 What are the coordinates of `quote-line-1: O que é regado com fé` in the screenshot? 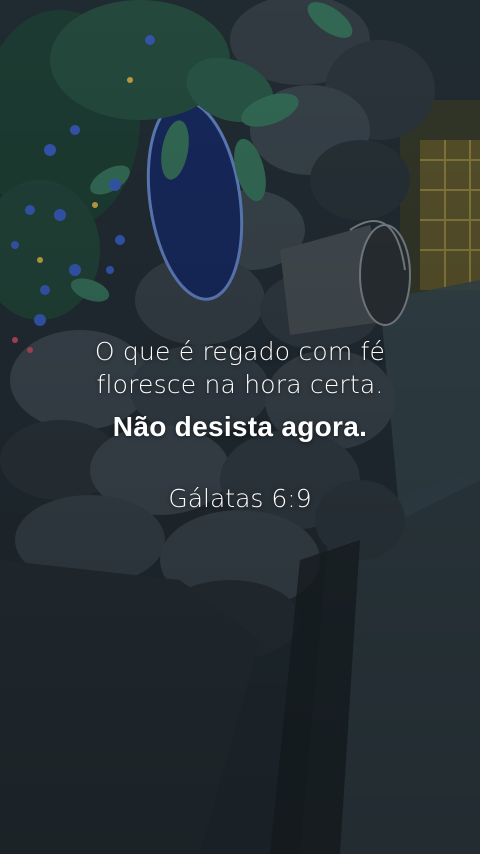 It's located at (240, 351).